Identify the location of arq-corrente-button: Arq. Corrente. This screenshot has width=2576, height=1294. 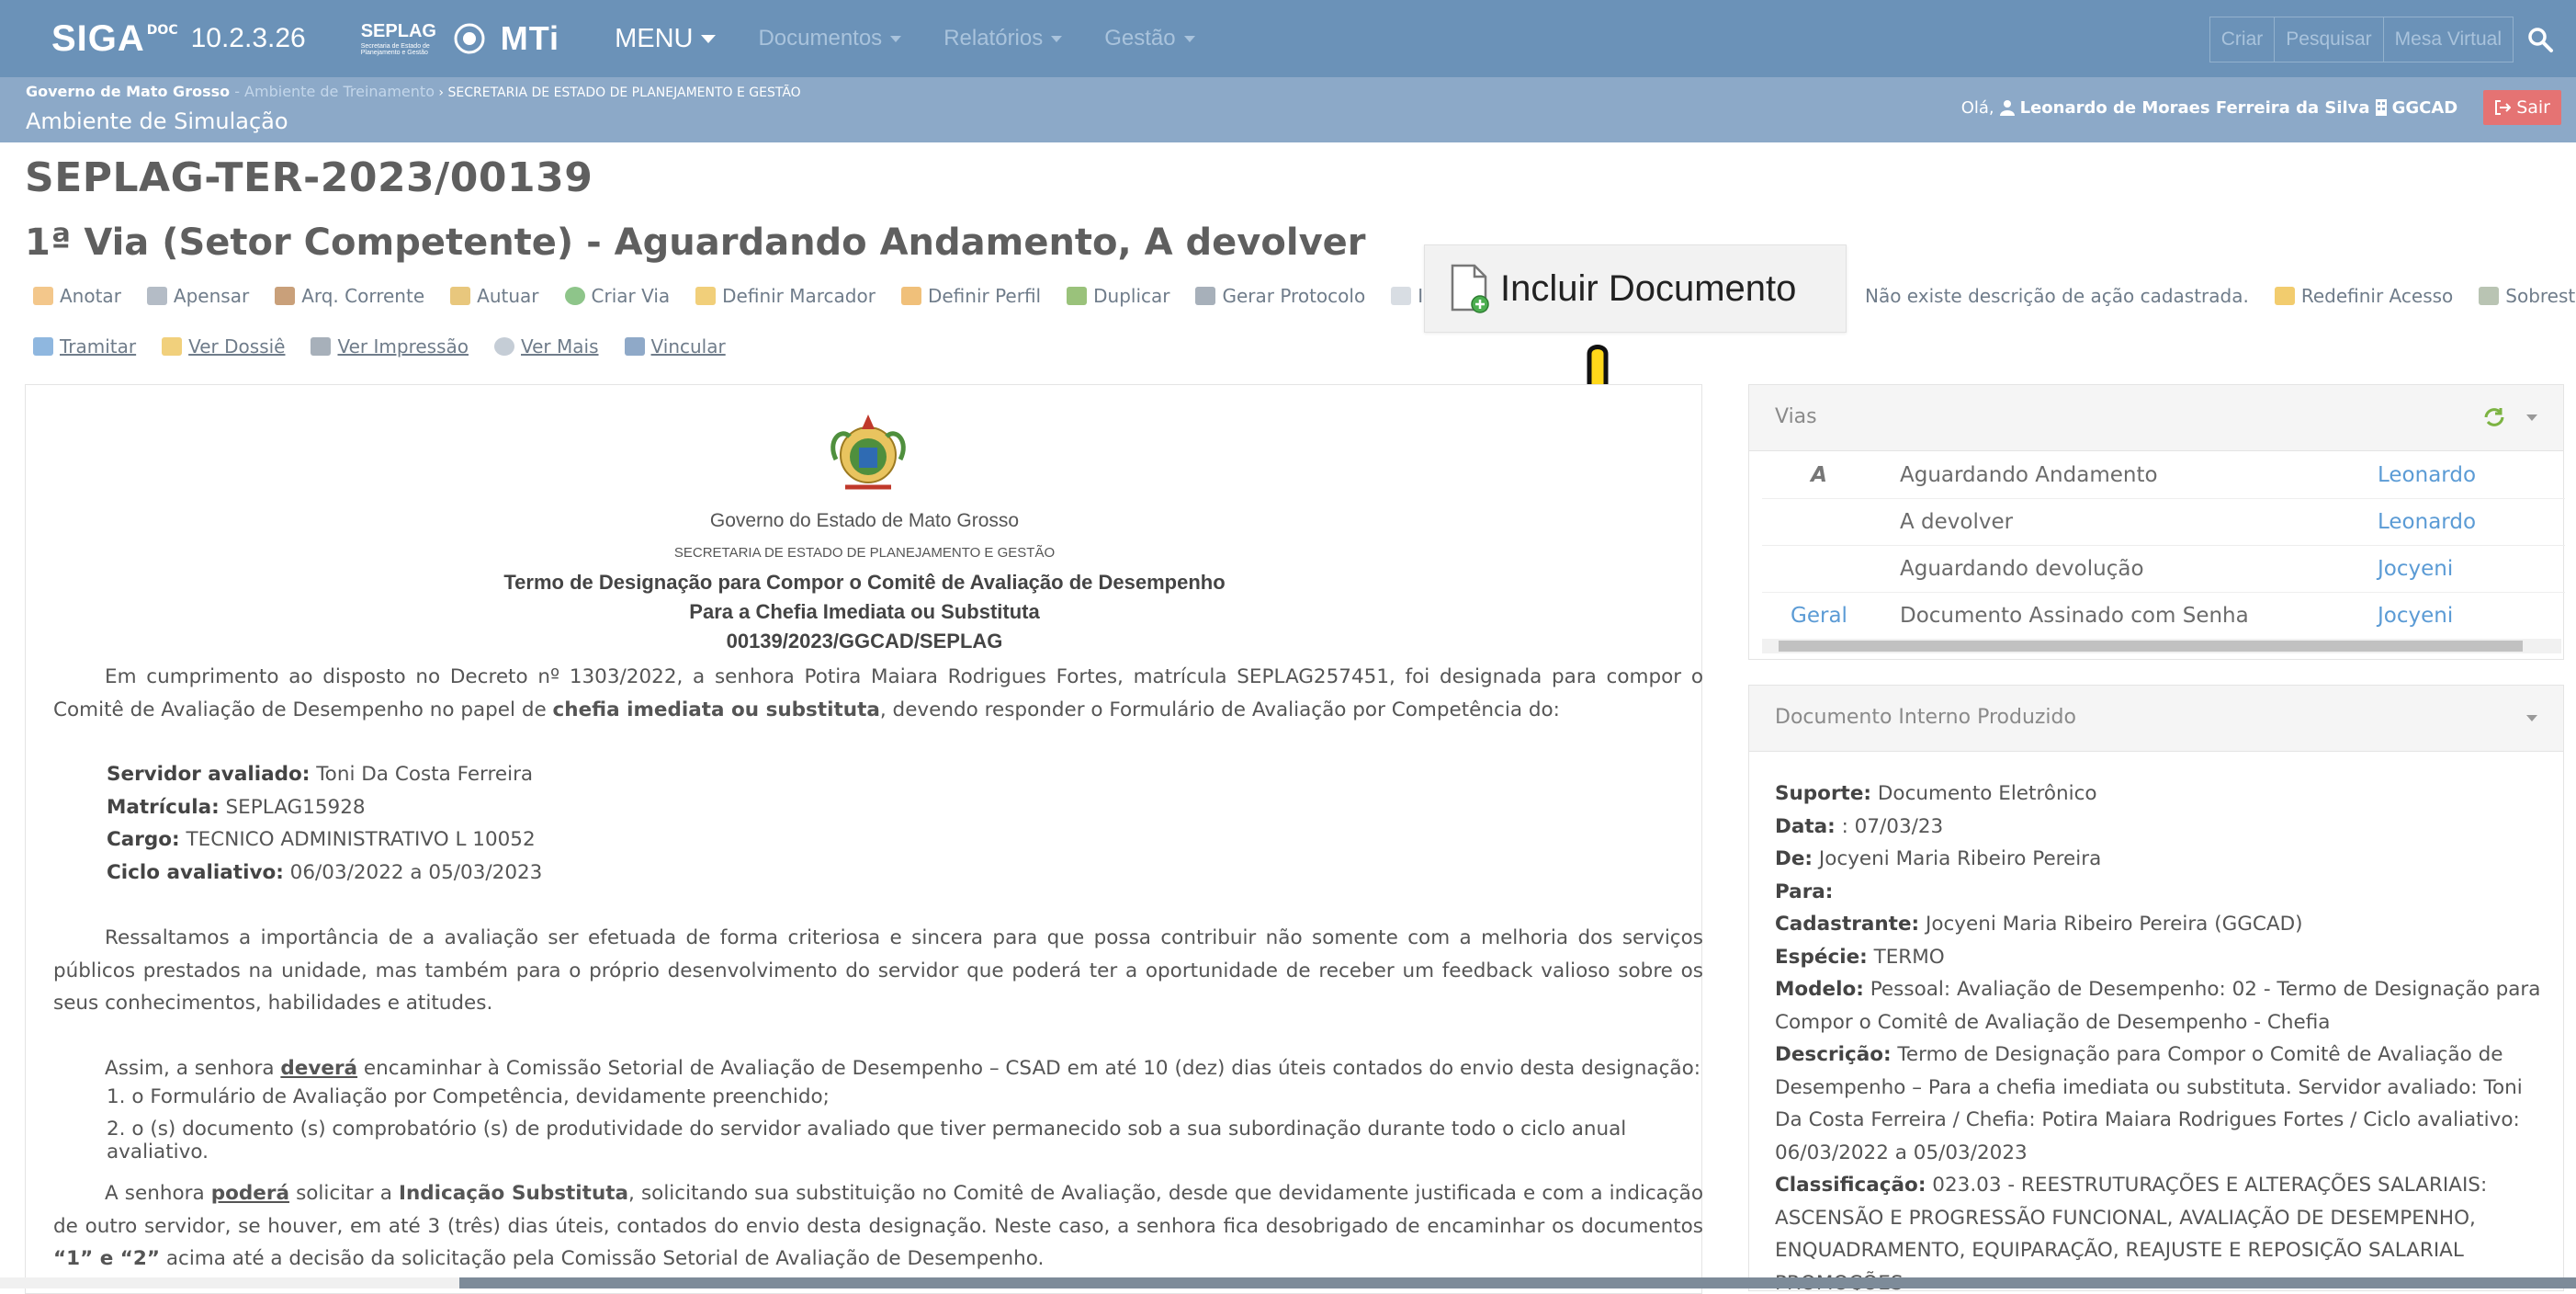
(349, 296).